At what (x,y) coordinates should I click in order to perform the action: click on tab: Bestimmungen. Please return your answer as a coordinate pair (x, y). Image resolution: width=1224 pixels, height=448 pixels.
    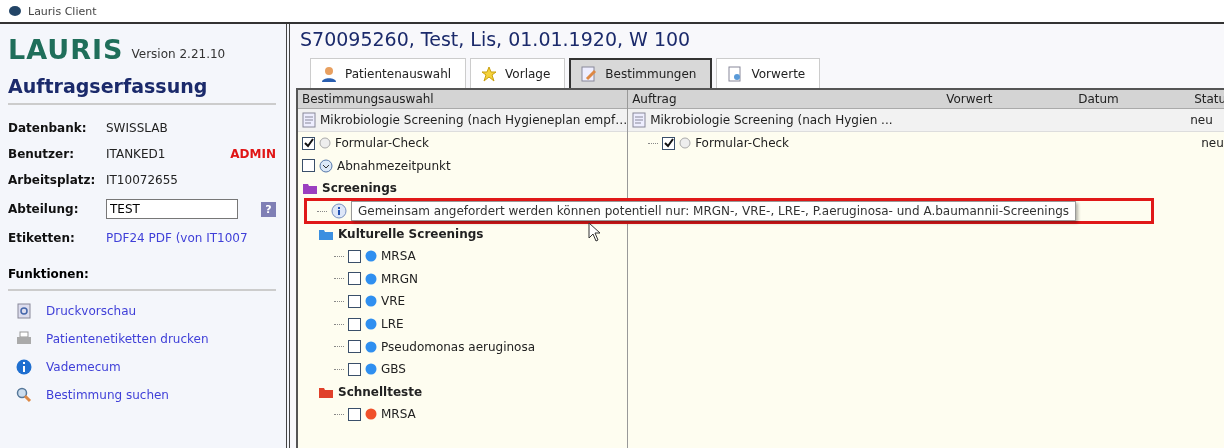
    Looking at the image, I should click on (641, 73).